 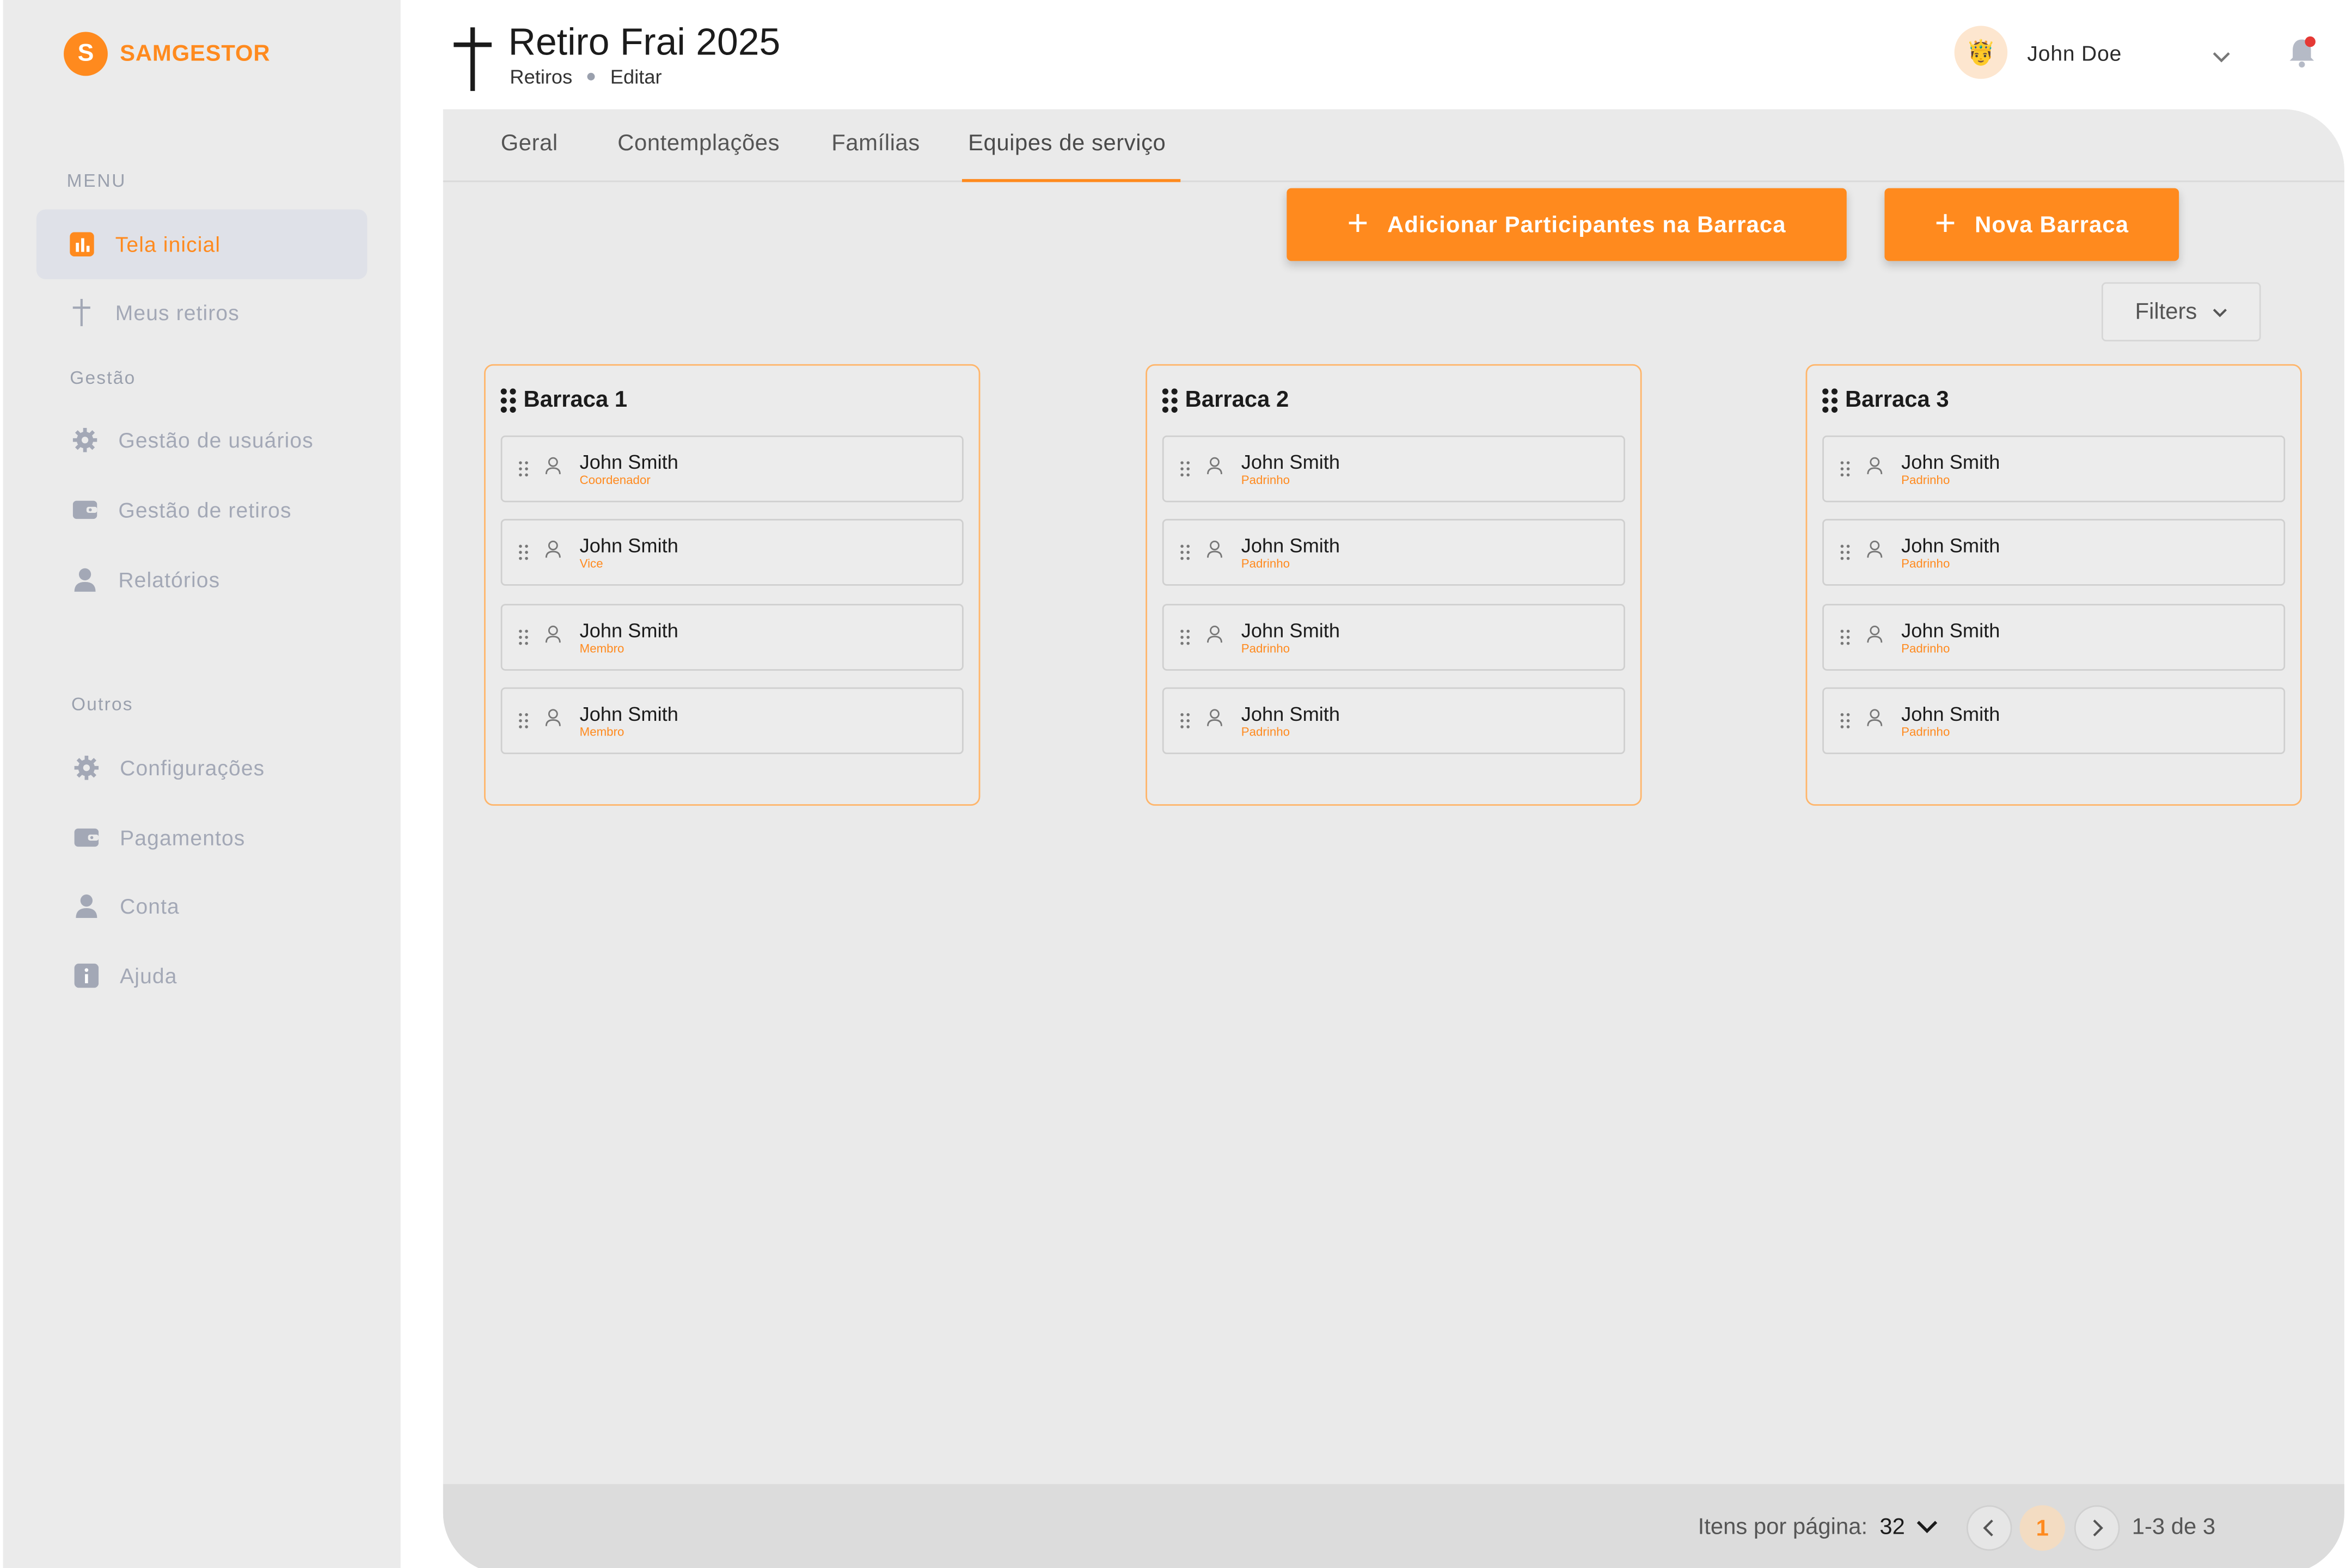 What do you see at coordinates (591, 76) in the screenshot?
I see `breadcrumb-separator` at bounding box center [591, 76].